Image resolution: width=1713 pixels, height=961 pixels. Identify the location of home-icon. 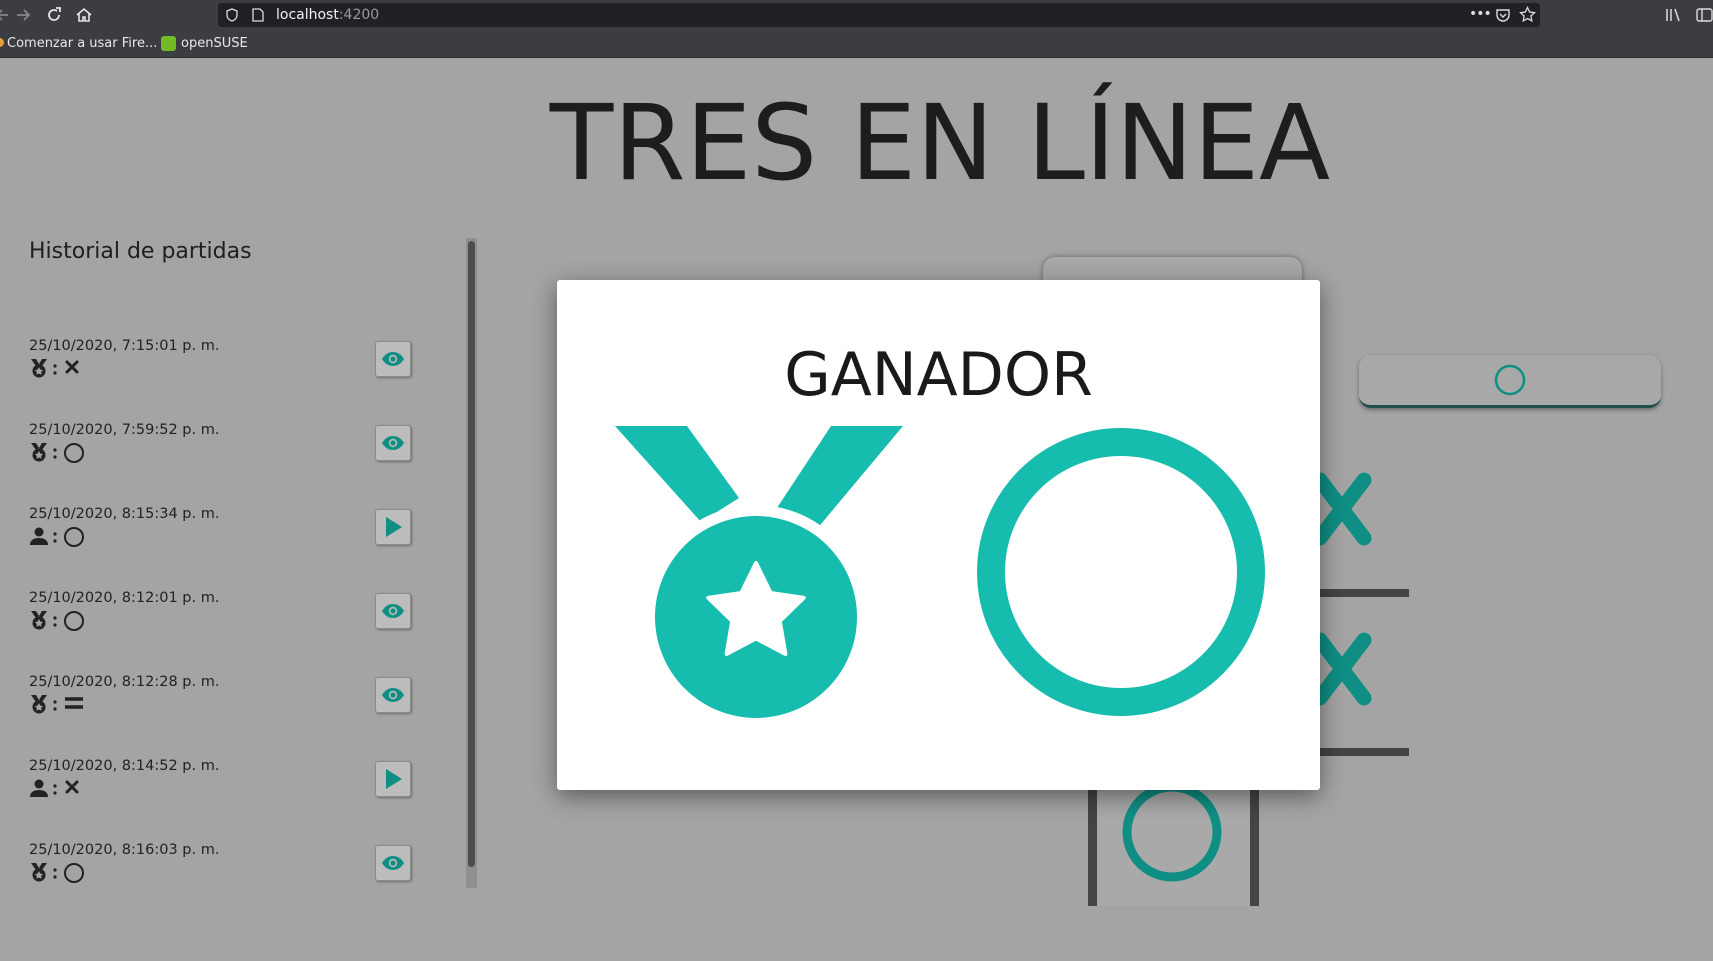
(84, 15).